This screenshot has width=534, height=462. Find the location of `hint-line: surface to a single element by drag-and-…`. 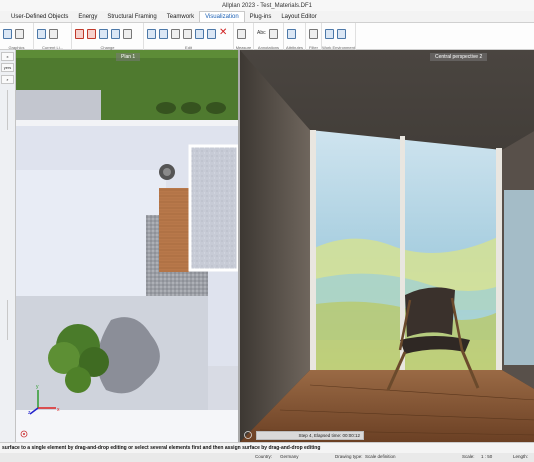

hint-line: surface to a single element by drag-and-… is located at coordinates (267, 447).